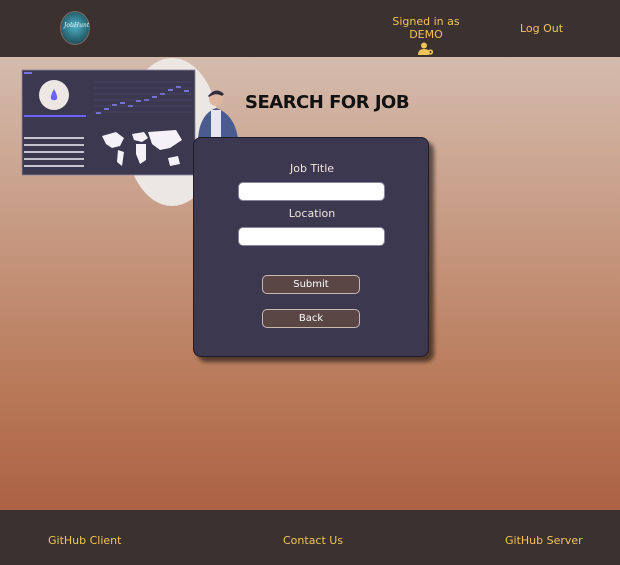 The height and width of the screenshot is (565, 620). What do you see at coordinates (310, 28) in the screenshot?
I see `top-navbar: JobHunt Signed in as DEMO Log Out` at bounding box center [310, 28].